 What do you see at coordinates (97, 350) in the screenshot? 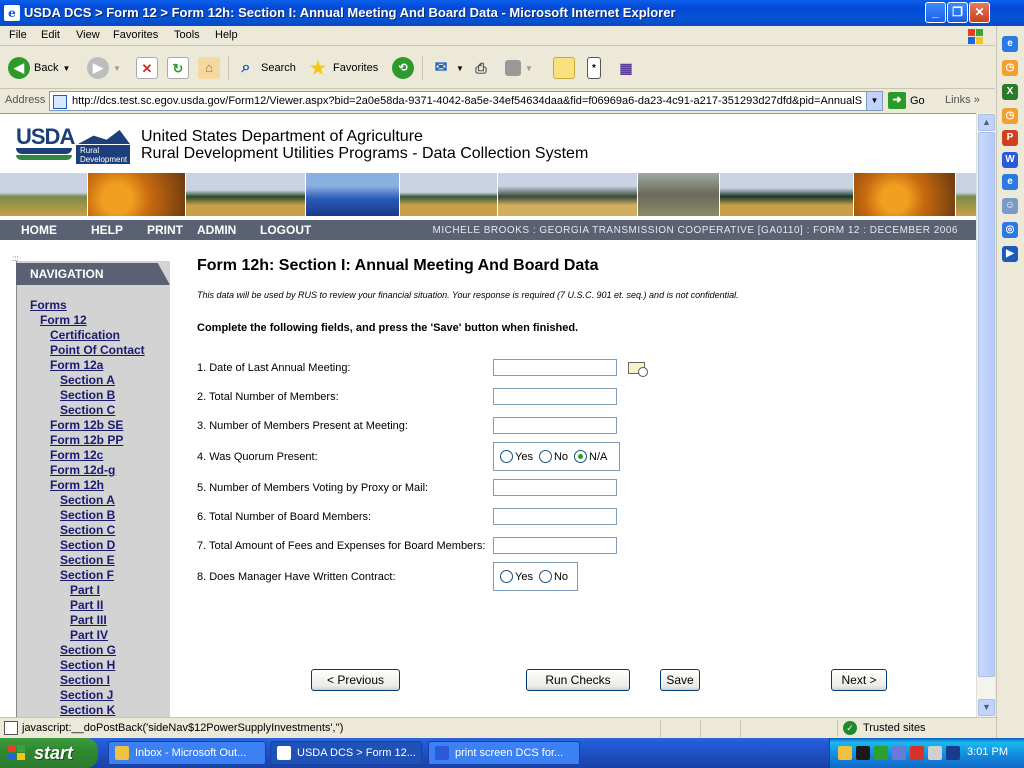
I see `nav-point-of-contact: Point Of Contact` at bounding box center [97, 350].